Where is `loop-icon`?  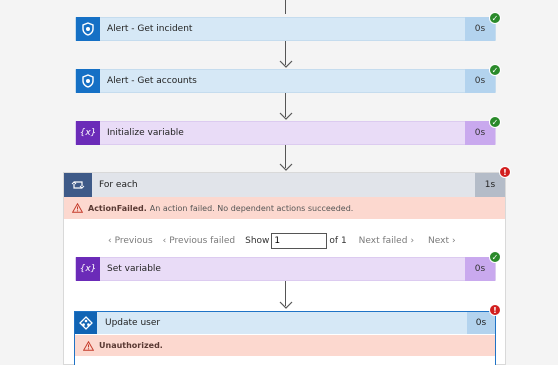
loop-icon is located at coordinates (78, 185).